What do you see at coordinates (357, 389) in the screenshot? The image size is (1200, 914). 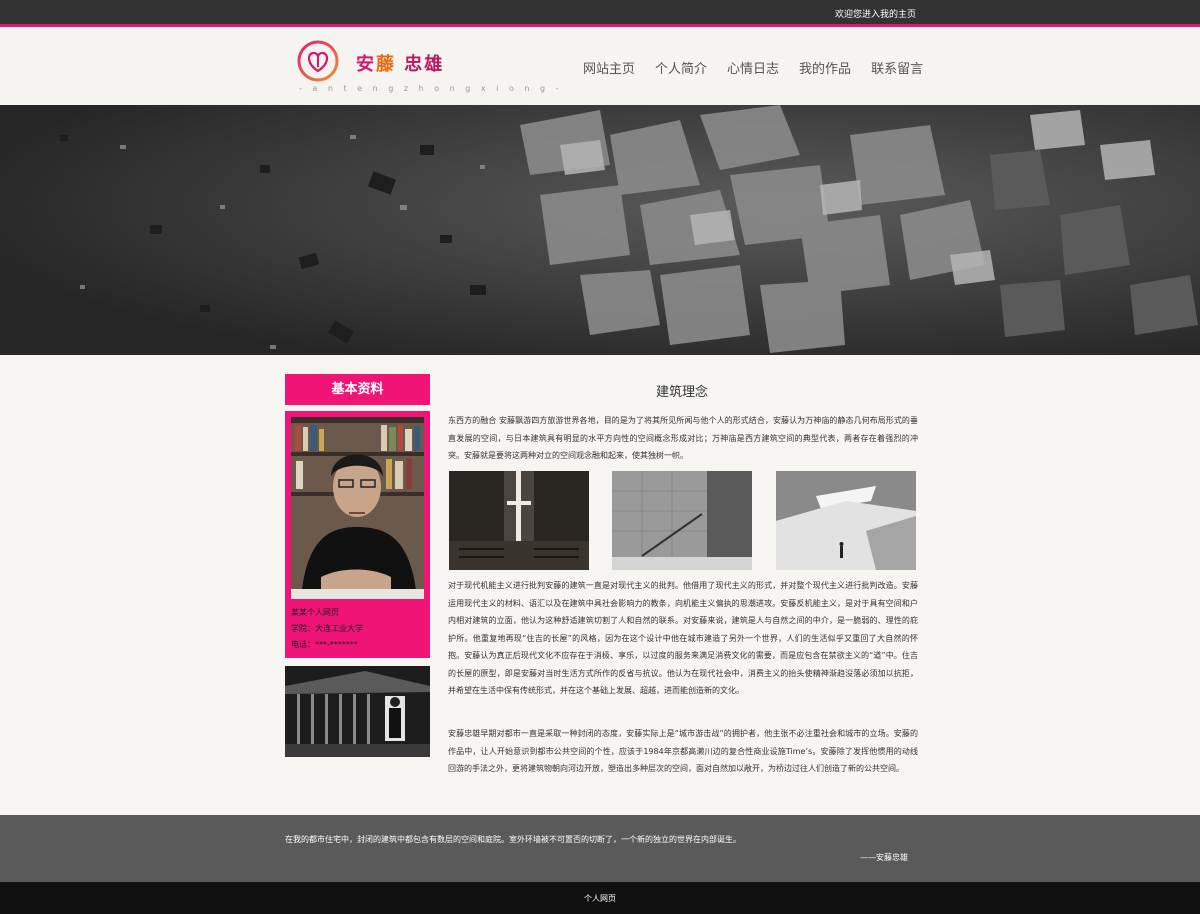 I see `sidebar-title: 基本资料` at bounding box center [357, 389].